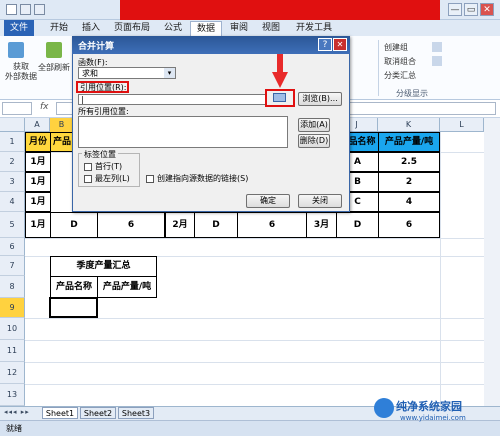 This screenshot has height=436, width=500. Describe the element at coordinates (54, 50) in the screenshot. I see `refresh-icon` at that location.